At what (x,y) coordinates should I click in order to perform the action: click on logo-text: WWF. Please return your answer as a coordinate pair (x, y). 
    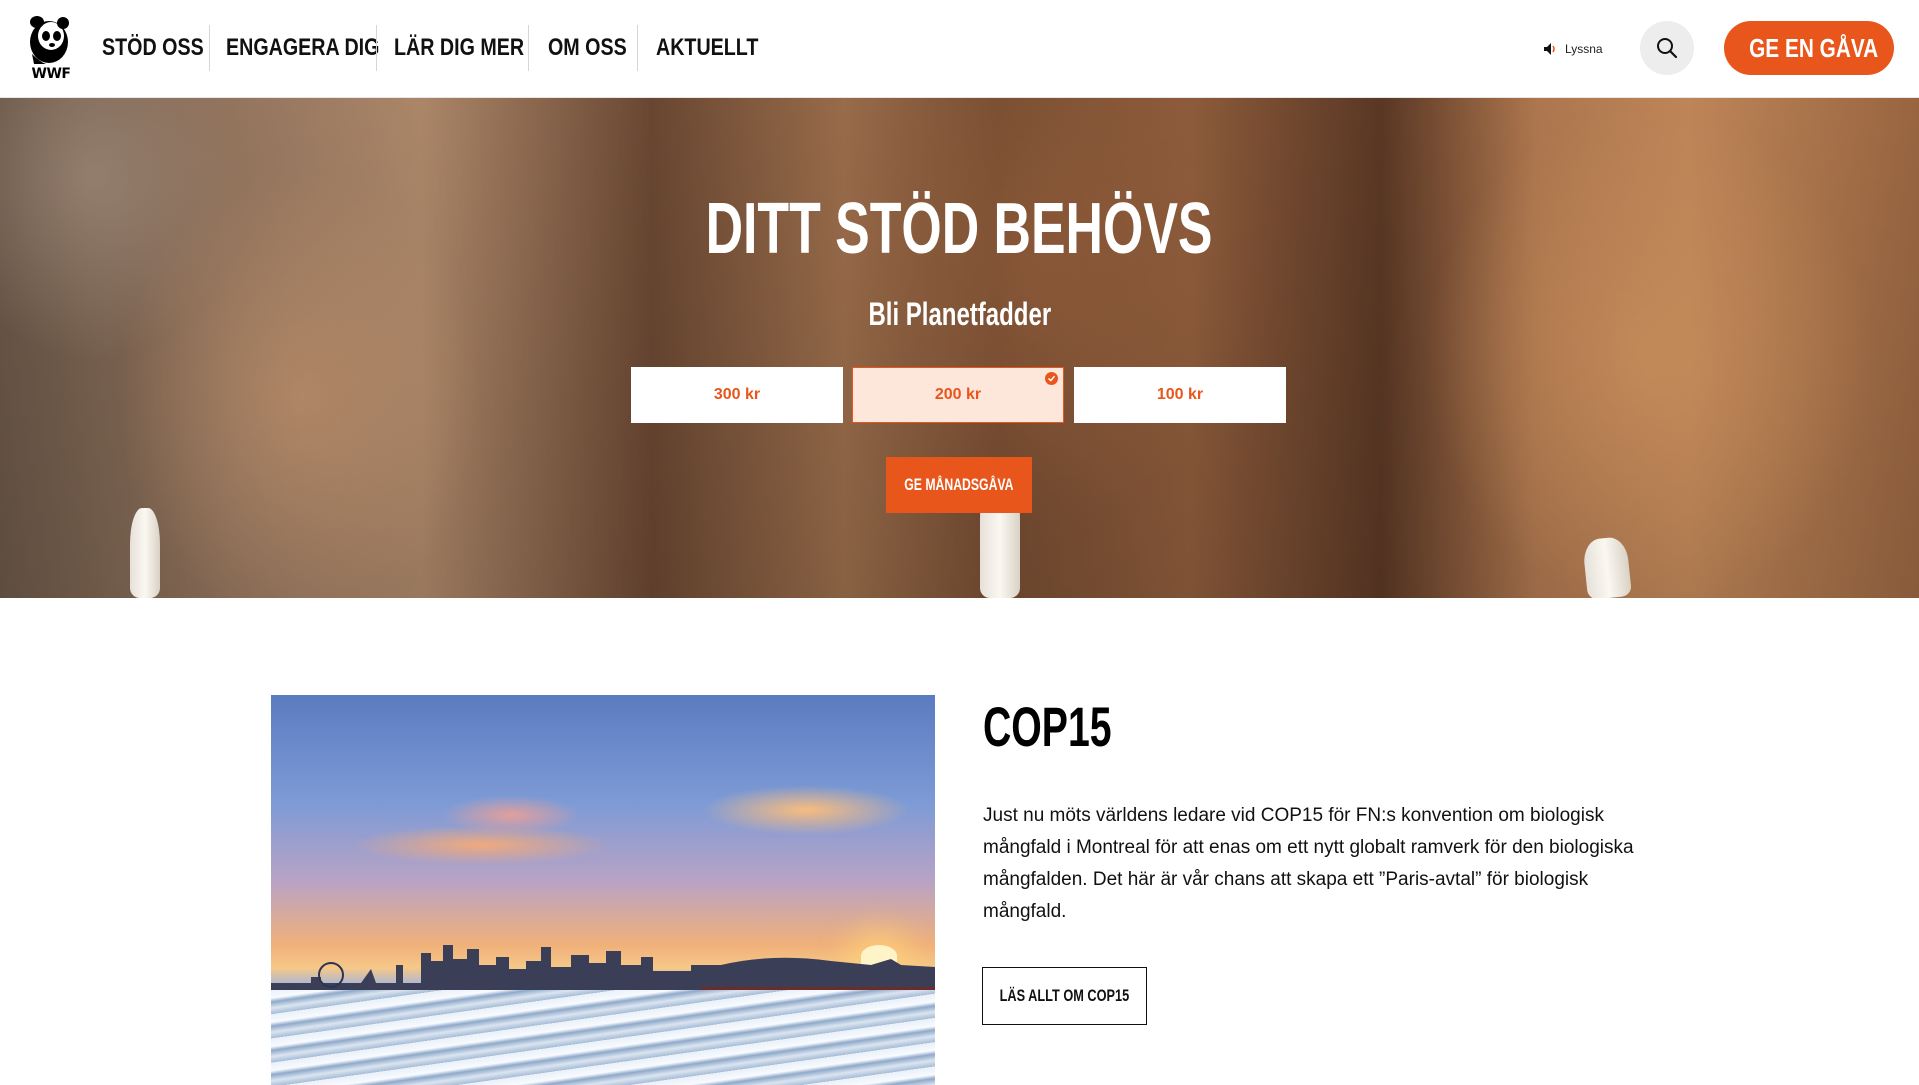
    Looking at the image, I should click on (51, 74).